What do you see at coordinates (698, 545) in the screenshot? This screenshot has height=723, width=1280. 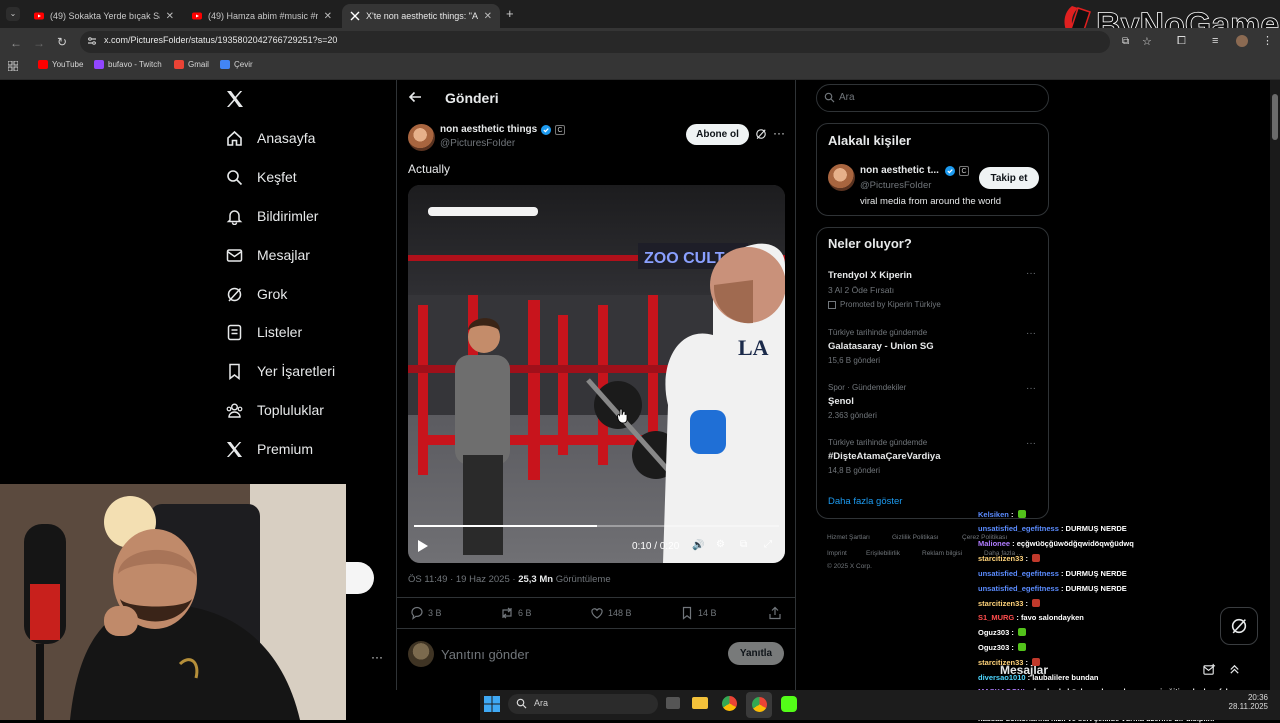 I see `volume-icon: 🔊` at bounding box center [698, 545].